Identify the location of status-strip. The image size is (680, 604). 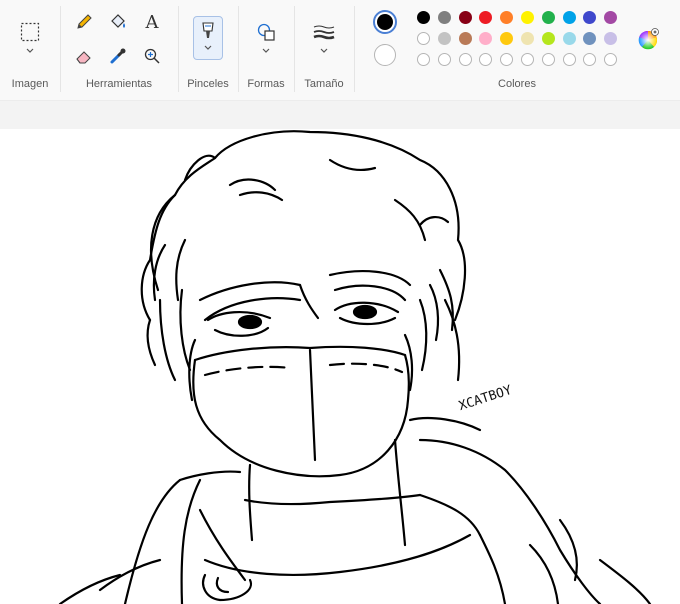
(340, 115).